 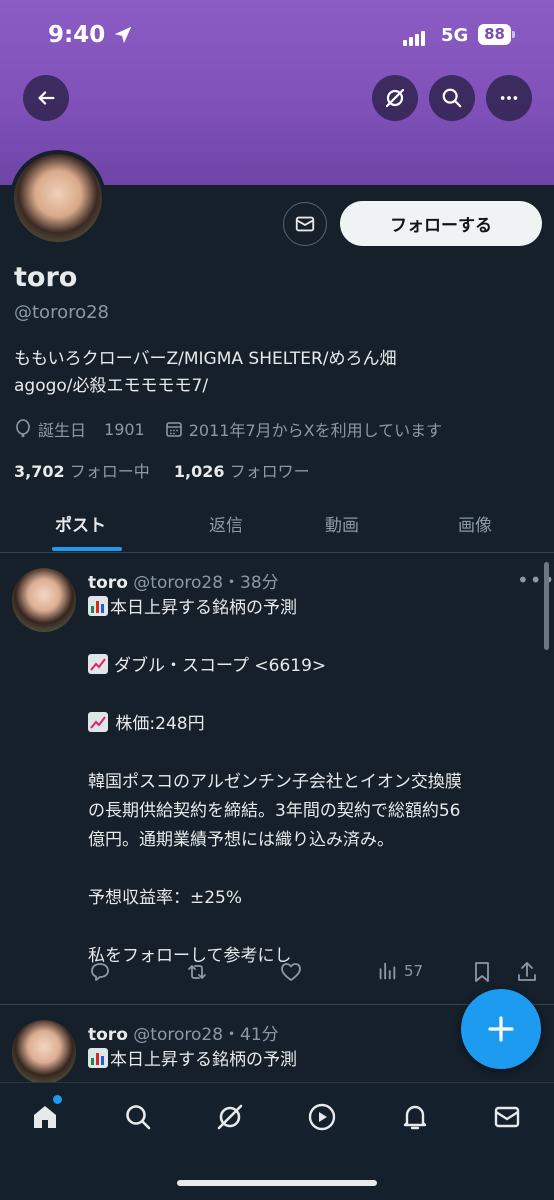 I want to click on share-icon, so click(x=527, y=971).